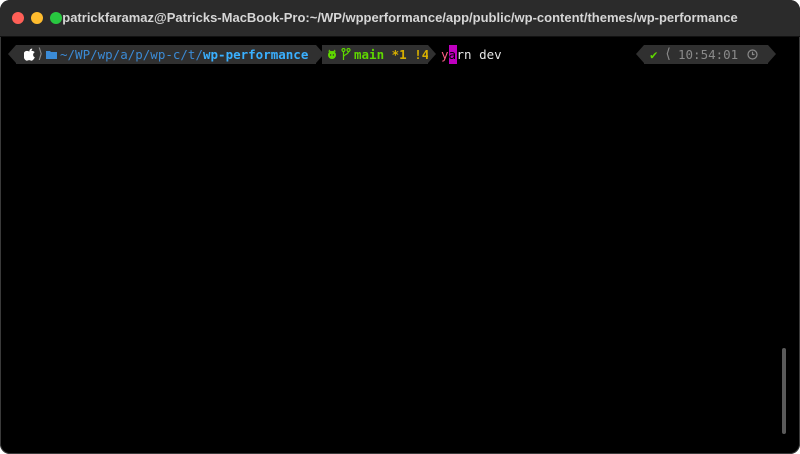 This screenshot has height=454, width=800. What do you see at coordinates (479, 54) in the screenshot?
I see `command-rest: rn dev` at bounding box center [479, 54].